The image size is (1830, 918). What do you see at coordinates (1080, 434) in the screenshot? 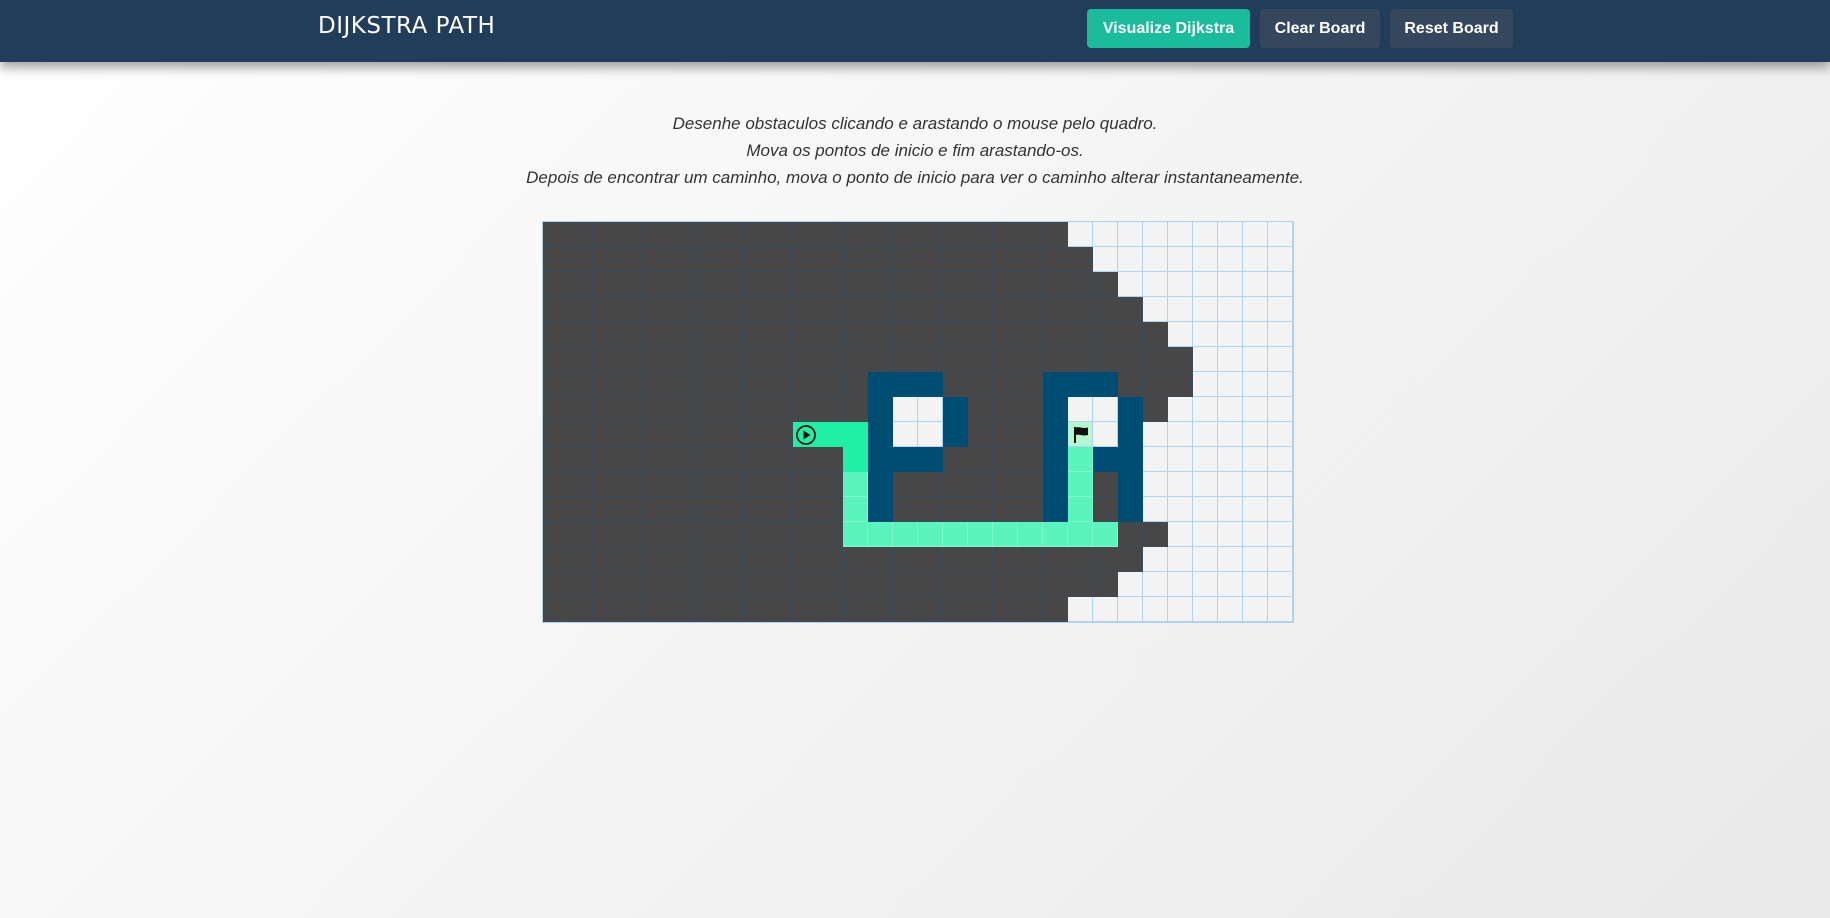
I see `grid-cell-target-node` at bounding box center [1080, 434].